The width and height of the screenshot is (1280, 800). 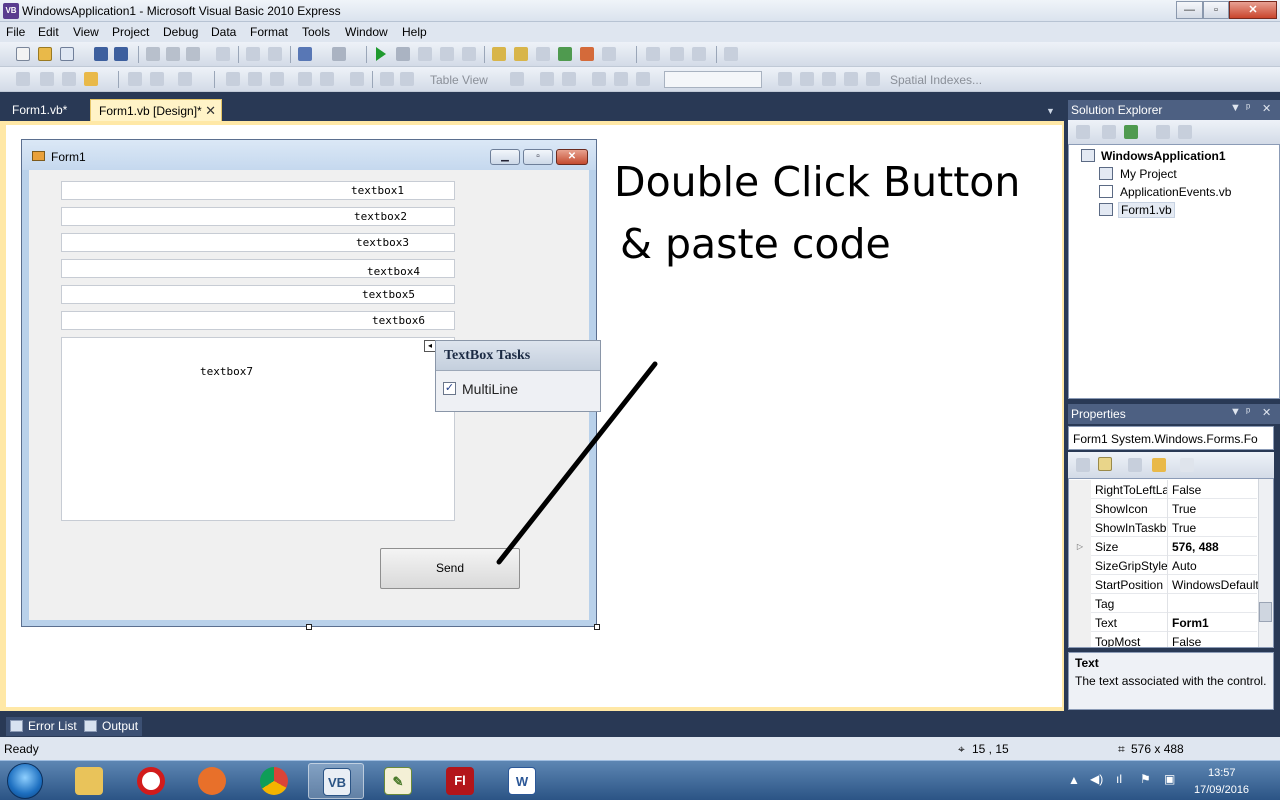 I want to click on prop-value: Auto, so click(x=1216, y=566).